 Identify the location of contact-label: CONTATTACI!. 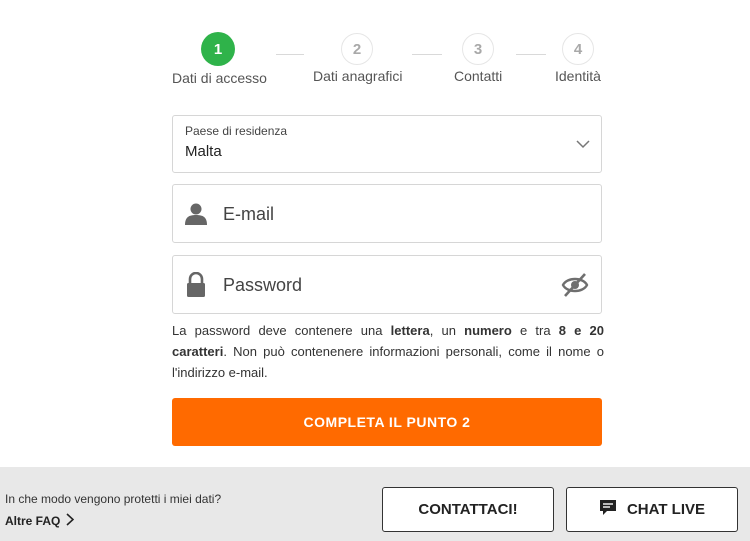
(468, 509).